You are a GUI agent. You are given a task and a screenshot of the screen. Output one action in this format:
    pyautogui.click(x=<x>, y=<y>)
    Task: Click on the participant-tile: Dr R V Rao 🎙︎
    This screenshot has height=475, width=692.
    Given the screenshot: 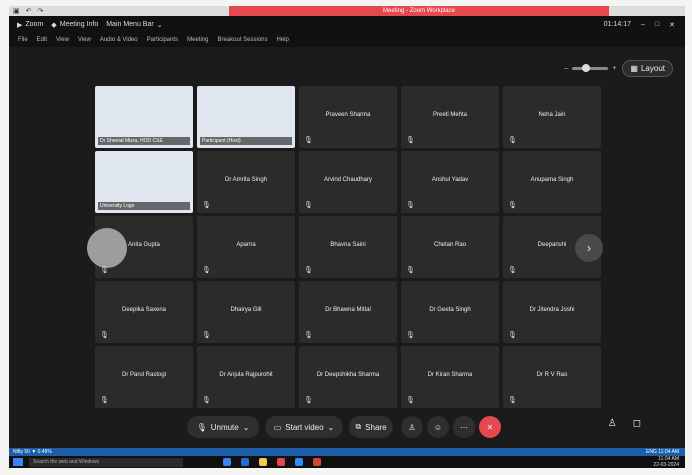 What is the action you would take?
    pyautogui.click(x=552, y=377)
    